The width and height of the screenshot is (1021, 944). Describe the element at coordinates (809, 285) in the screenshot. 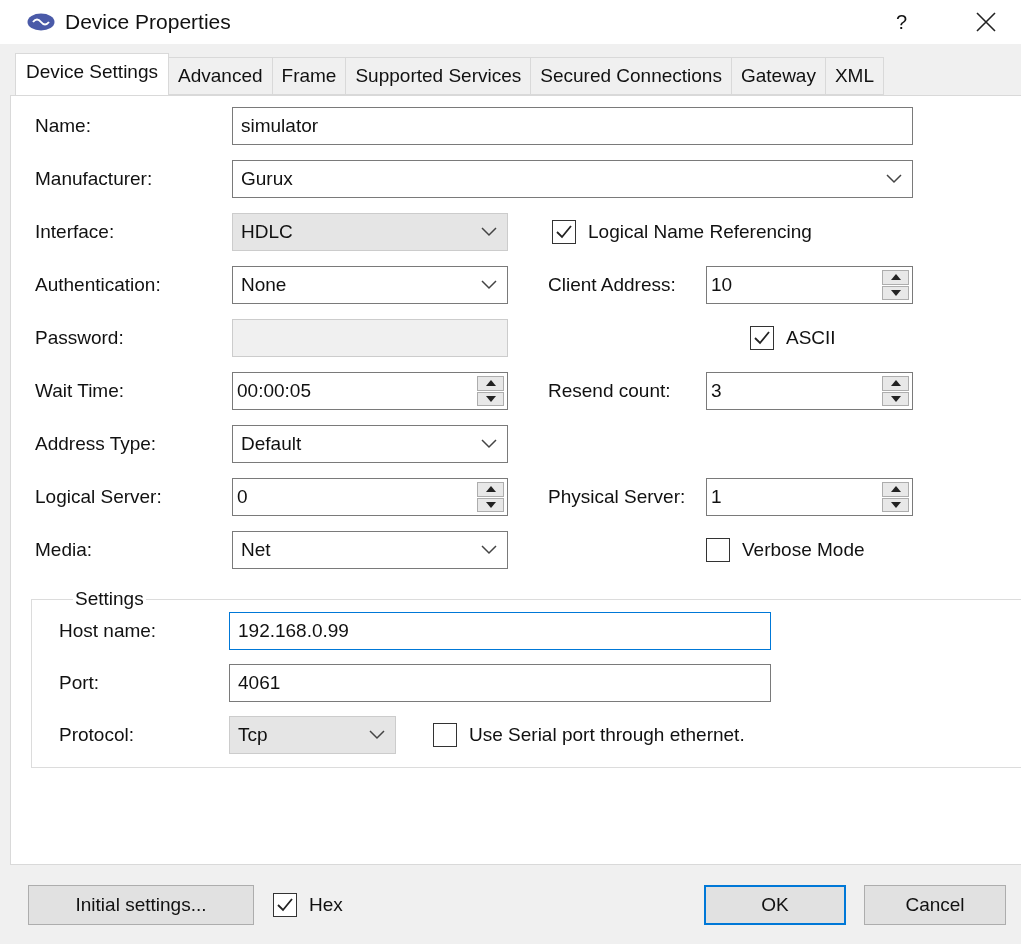

I see `spinner-field: 10` at that location.